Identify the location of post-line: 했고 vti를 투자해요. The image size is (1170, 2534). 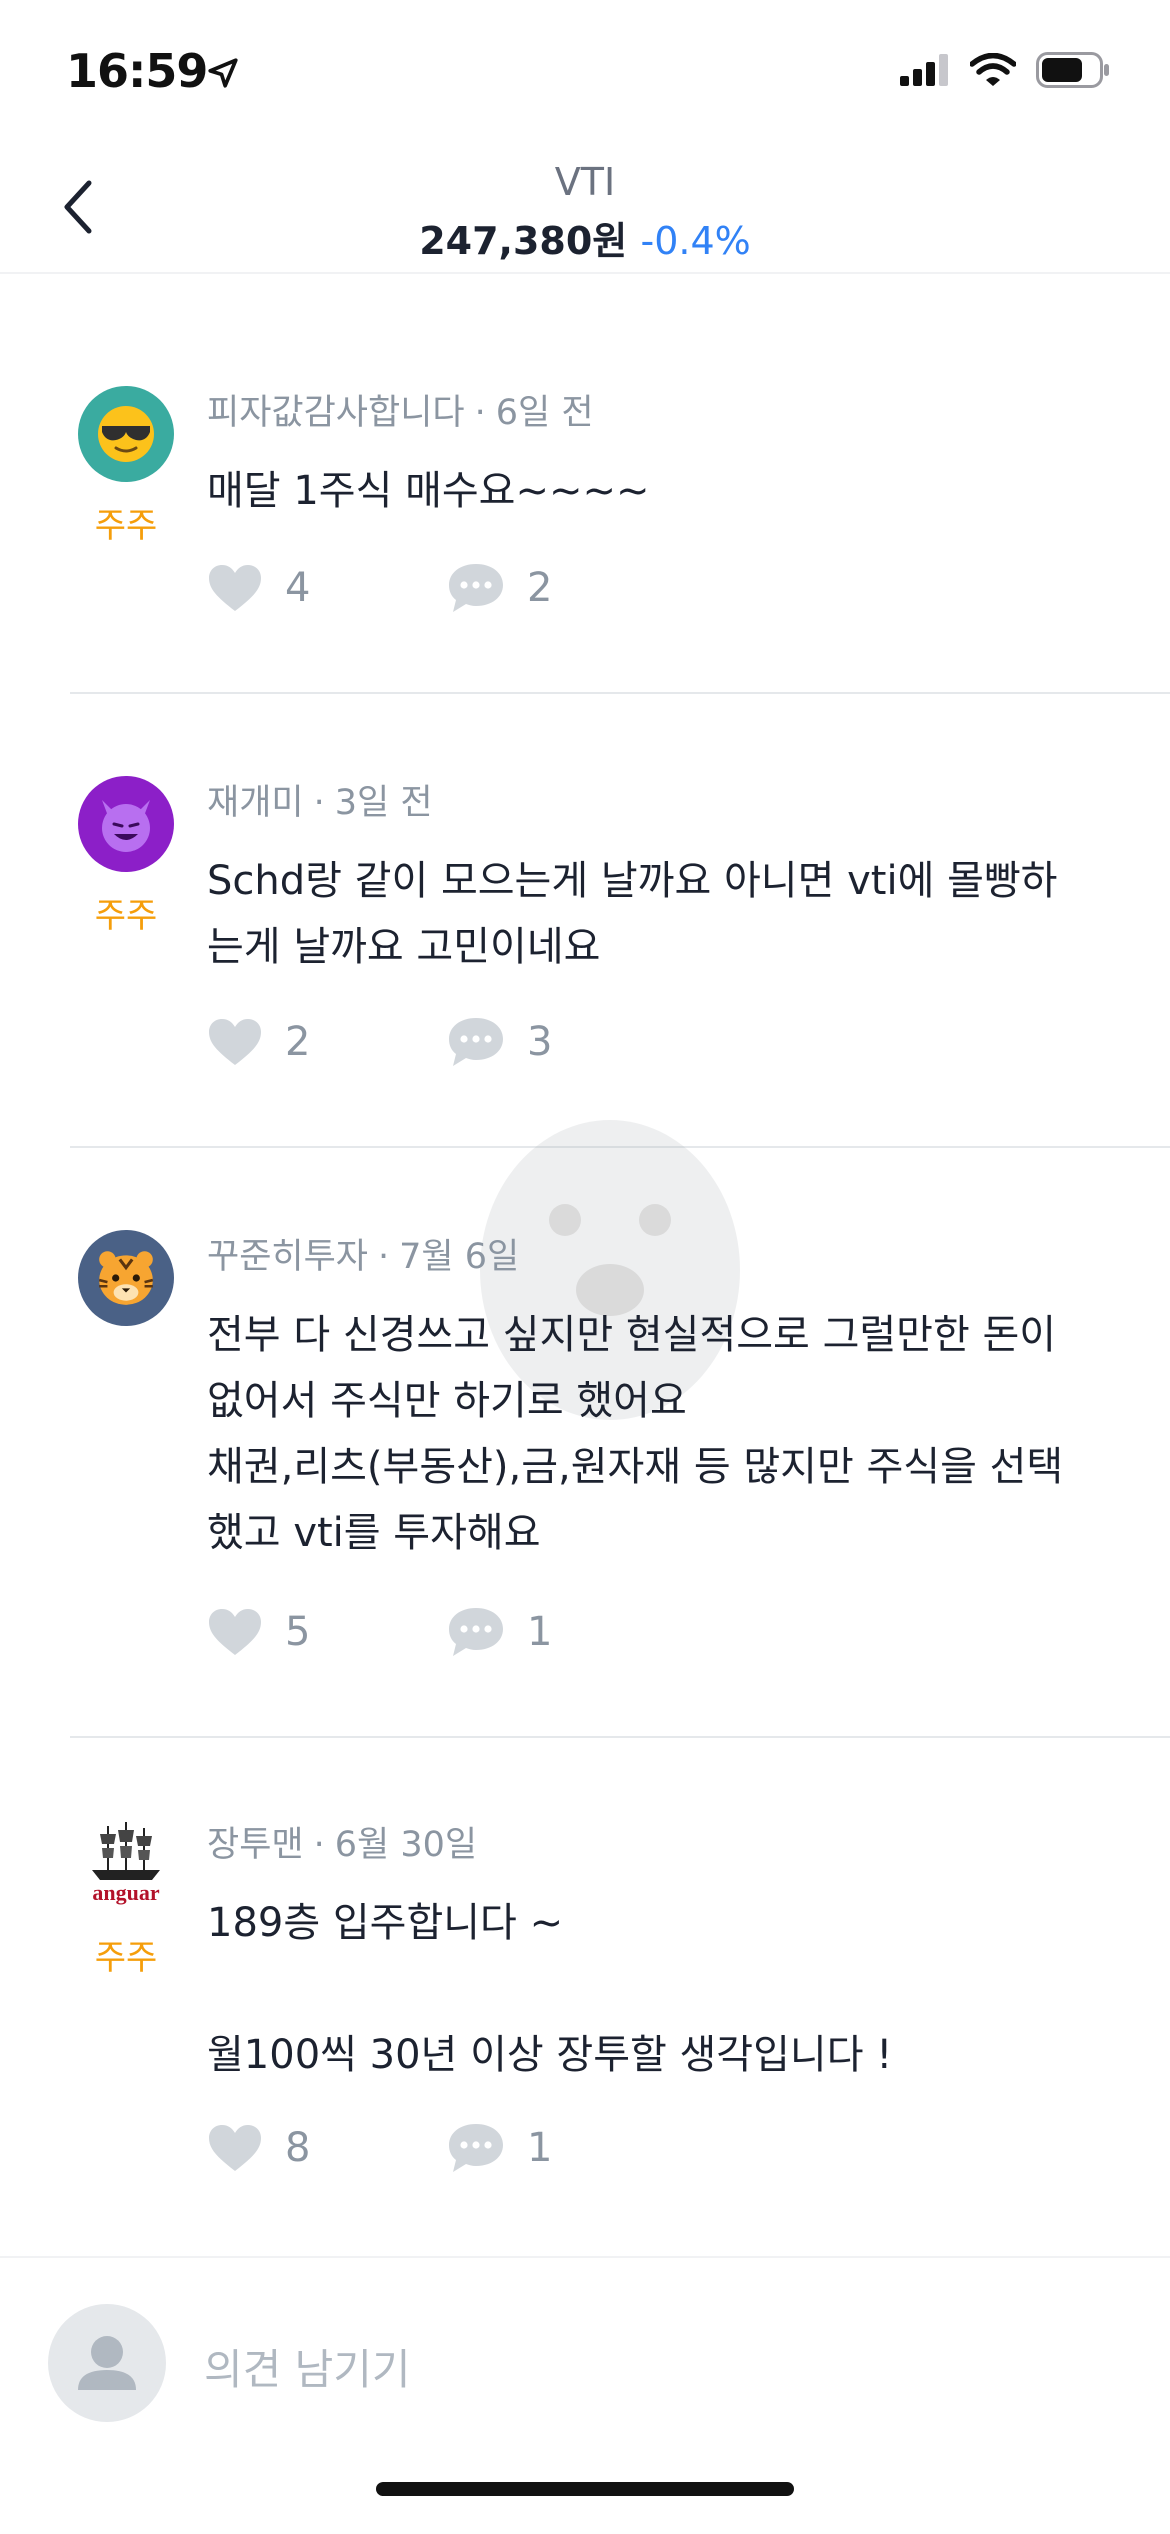
(374, 1533).